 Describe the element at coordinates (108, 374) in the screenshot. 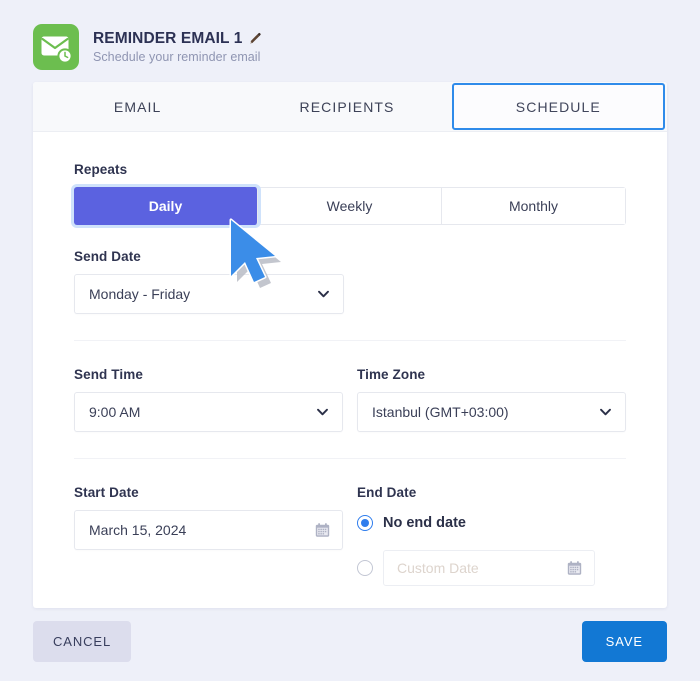

I see `send-time-label: Send Time` at that location.